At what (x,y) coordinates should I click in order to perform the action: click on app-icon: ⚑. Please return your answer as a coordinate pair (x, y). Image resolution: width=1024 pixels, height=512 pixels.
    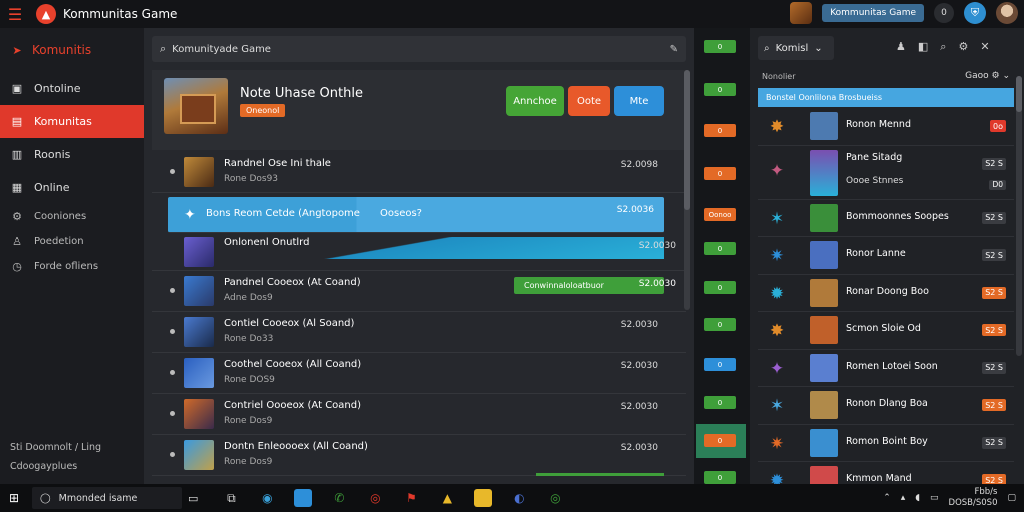
    Looking at the image, I should click on (411, 498).